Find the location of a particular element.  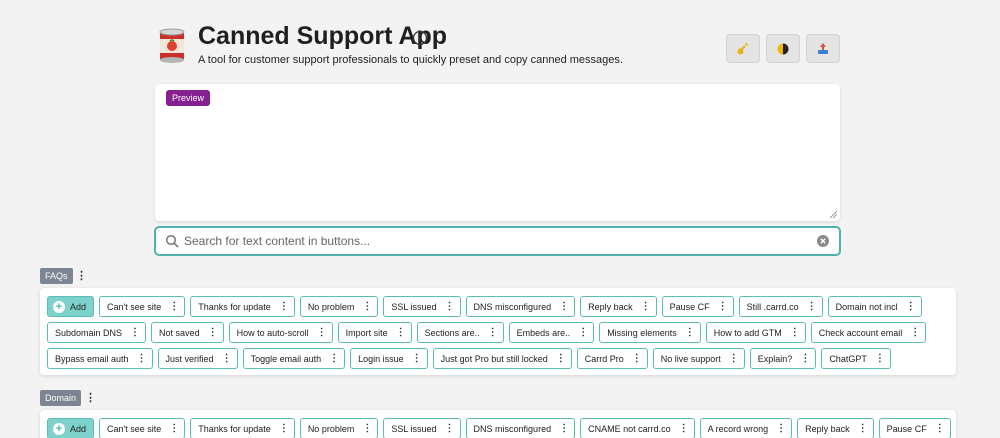

canned-message-button: Bypass email auth ⋮ is located at coordinates (100, 358).